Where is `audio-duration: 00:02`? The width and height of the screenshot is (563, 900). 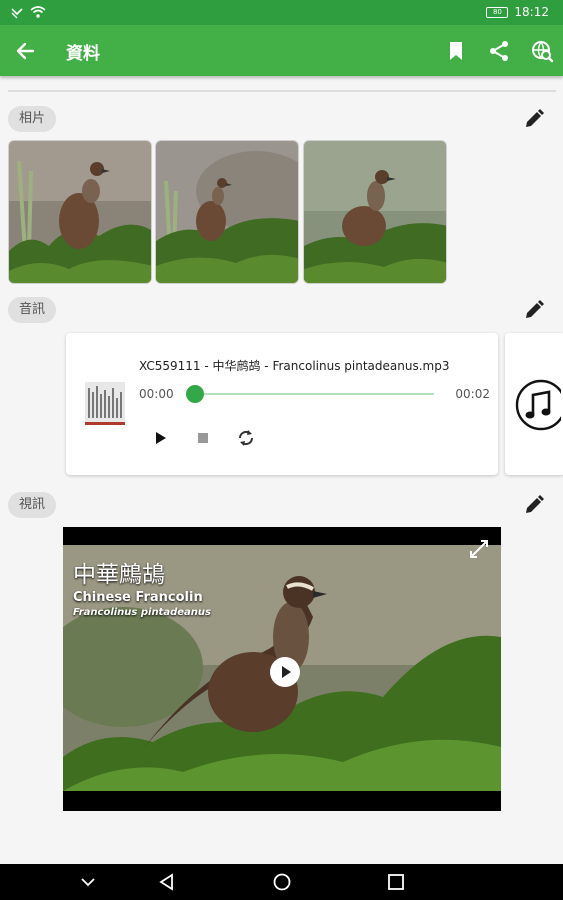 audio-duration: 00:02 is located at coordinates (472, 394).